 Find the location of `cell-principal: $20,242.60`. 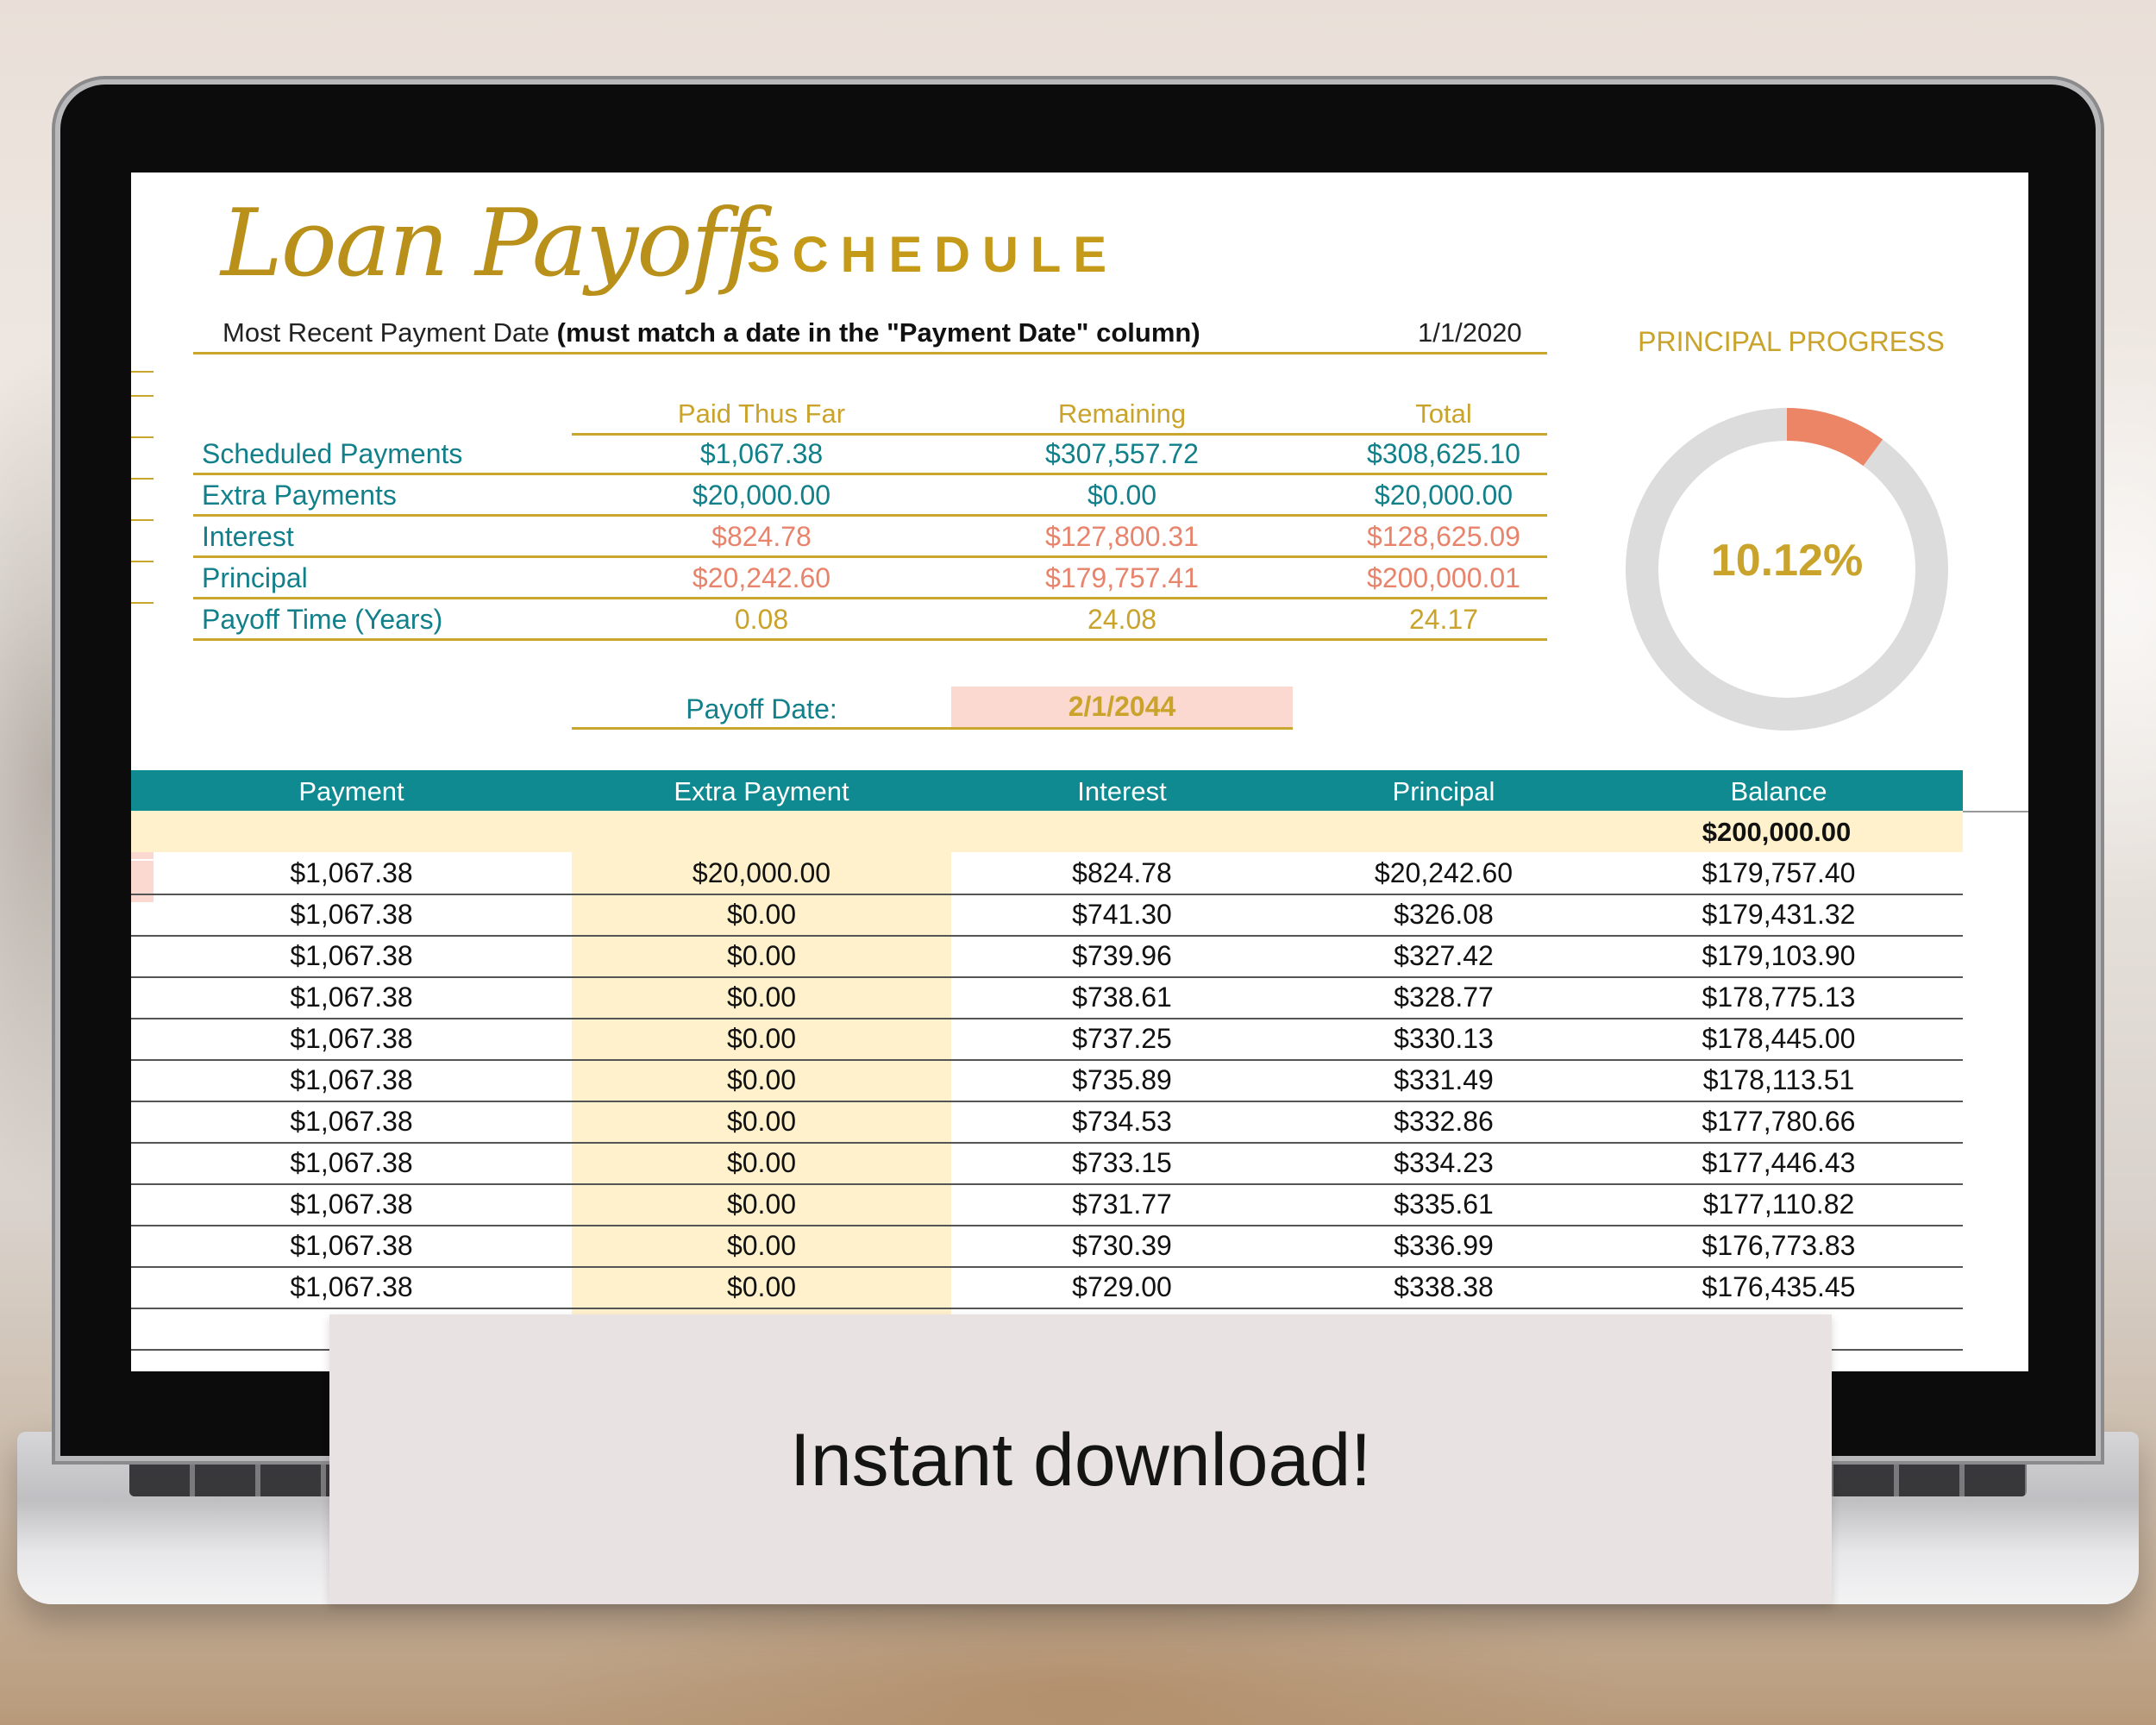

cell-principal: $20,242.60 is located at coordinates (1444, 873).